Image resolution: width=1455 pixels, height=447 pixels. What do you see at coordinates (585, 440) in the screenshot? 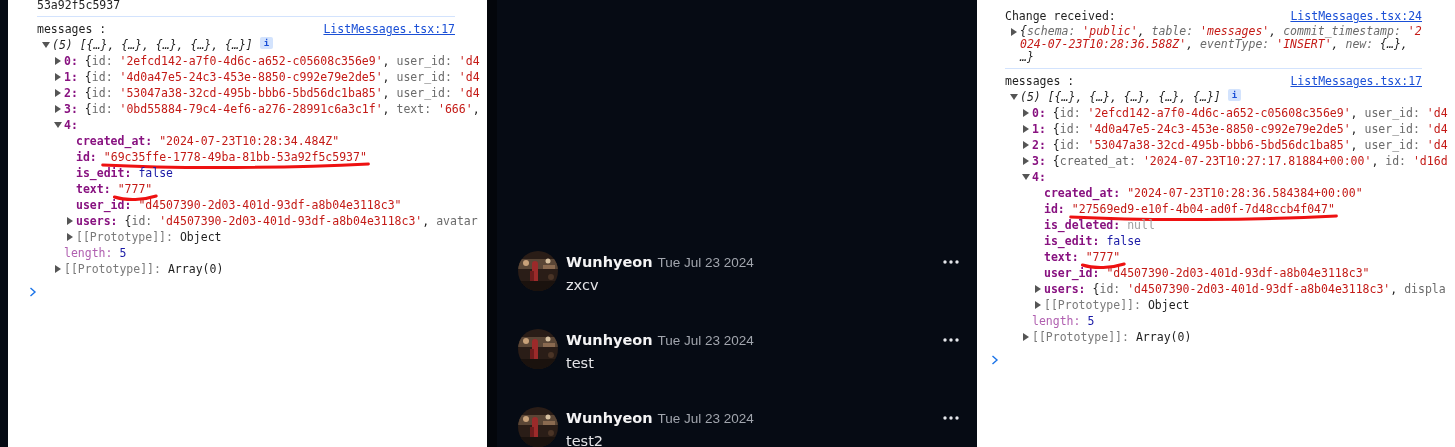
I see `message-text: test2` at bounding box center [585, 440].